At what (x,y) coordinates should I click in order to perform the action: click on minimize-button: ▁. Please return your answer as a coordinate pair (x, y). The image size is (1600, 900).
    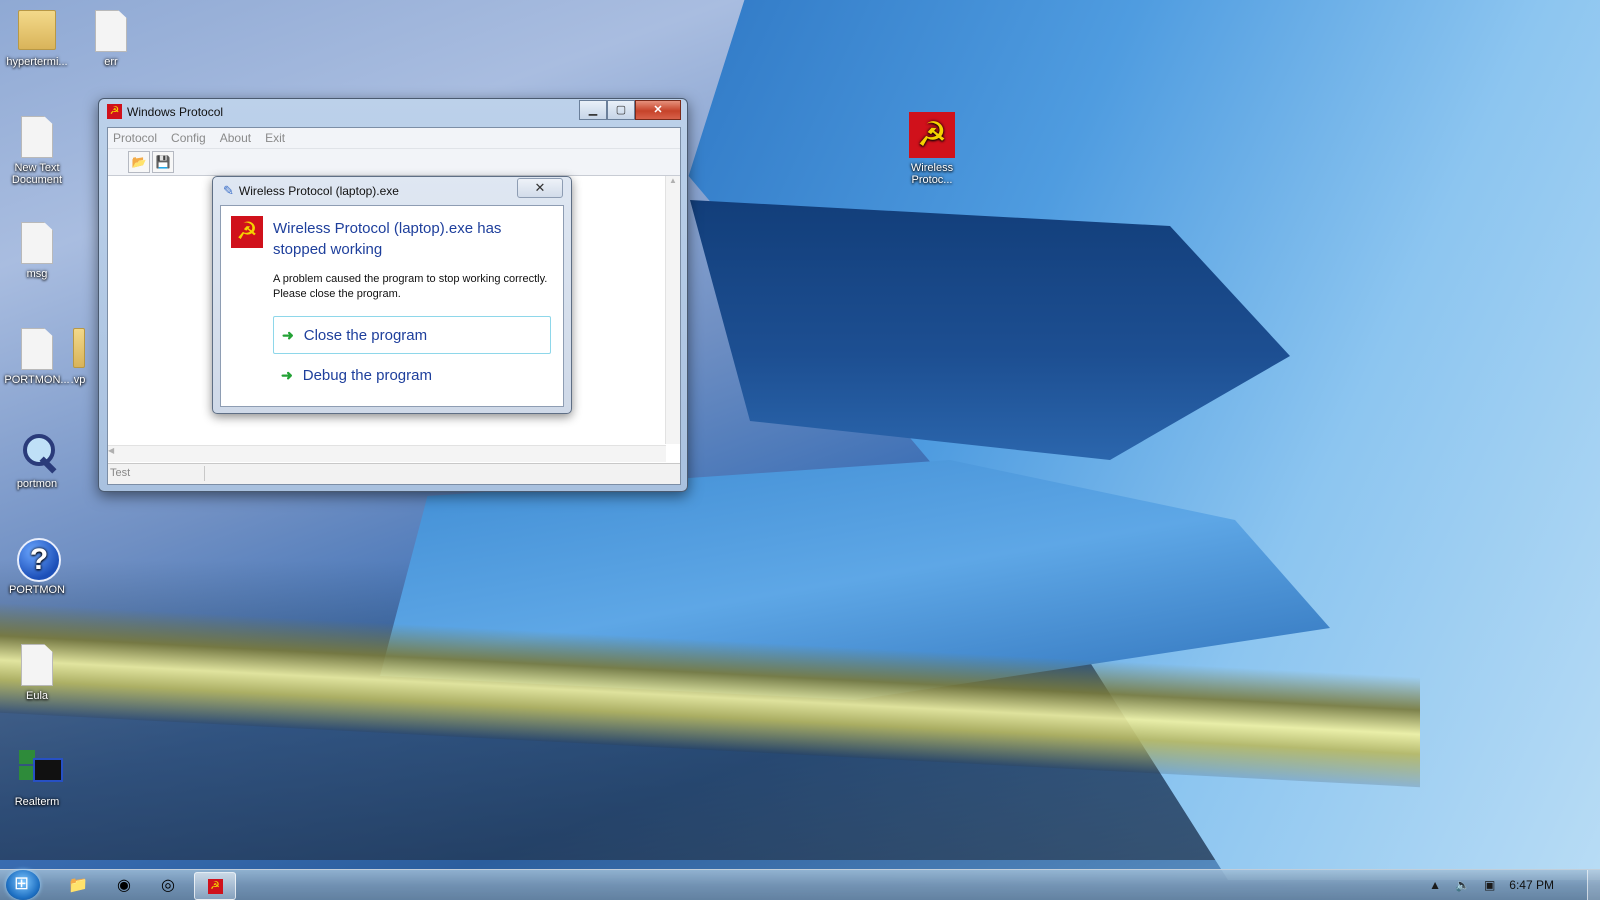
    Looking at the image, I should click on (593, 110).